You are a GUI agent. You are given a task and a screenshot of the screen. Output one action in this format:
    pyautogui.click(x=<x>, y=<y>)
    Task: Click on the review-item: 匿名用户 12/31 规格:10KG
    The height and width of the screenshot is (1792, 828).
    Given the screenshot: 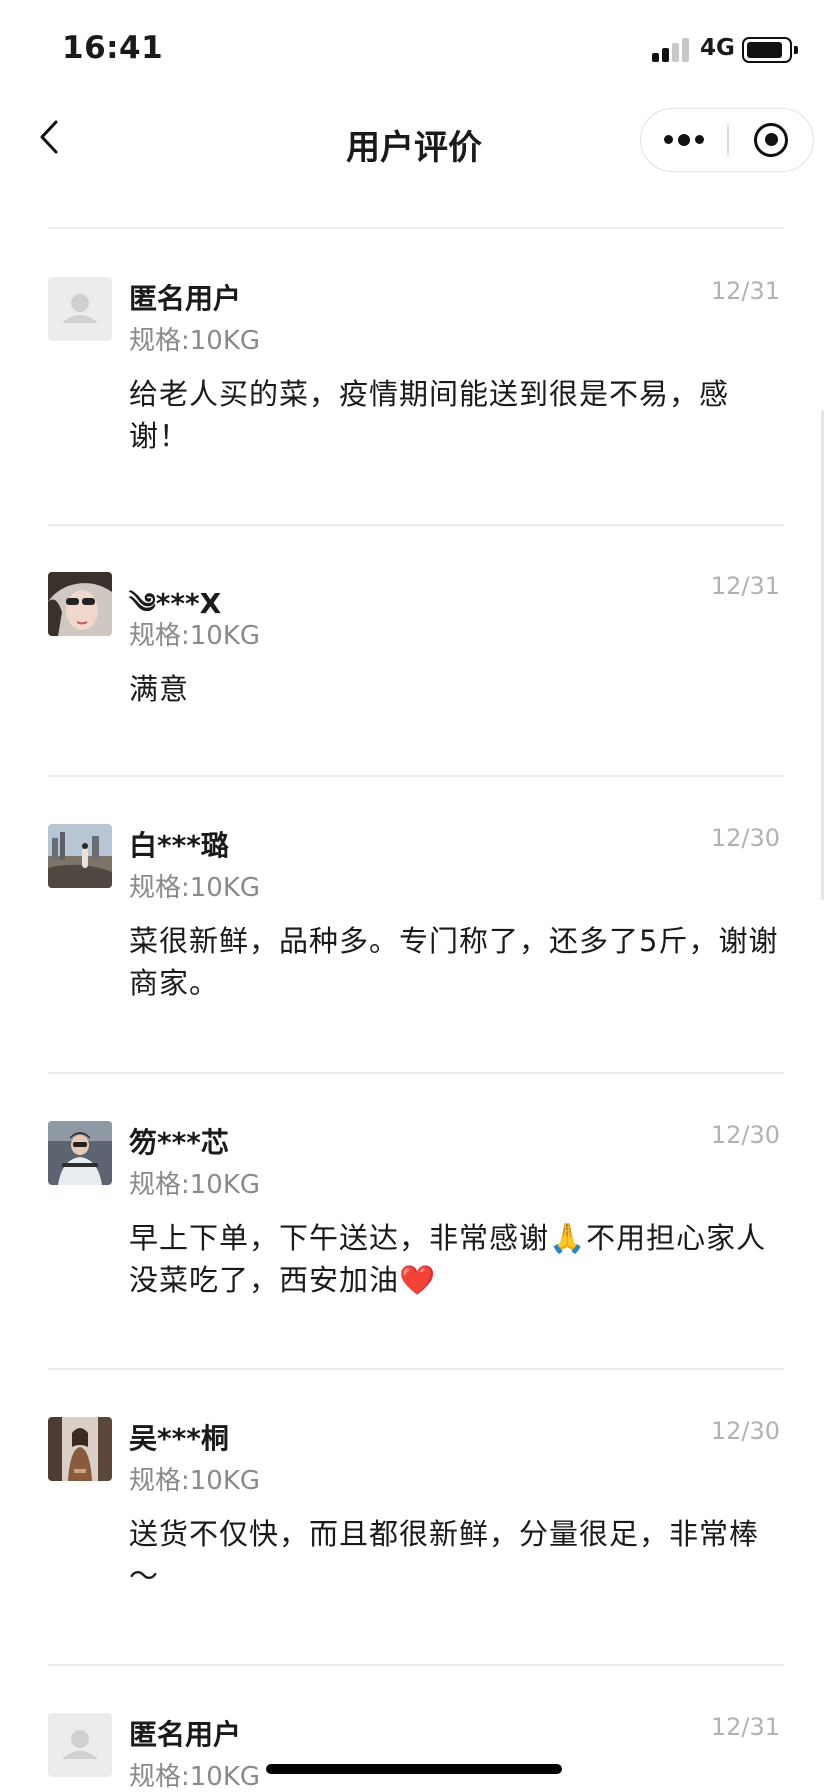 What is the action you would take?
    pyautogui.click(x=414, y=1752)
    